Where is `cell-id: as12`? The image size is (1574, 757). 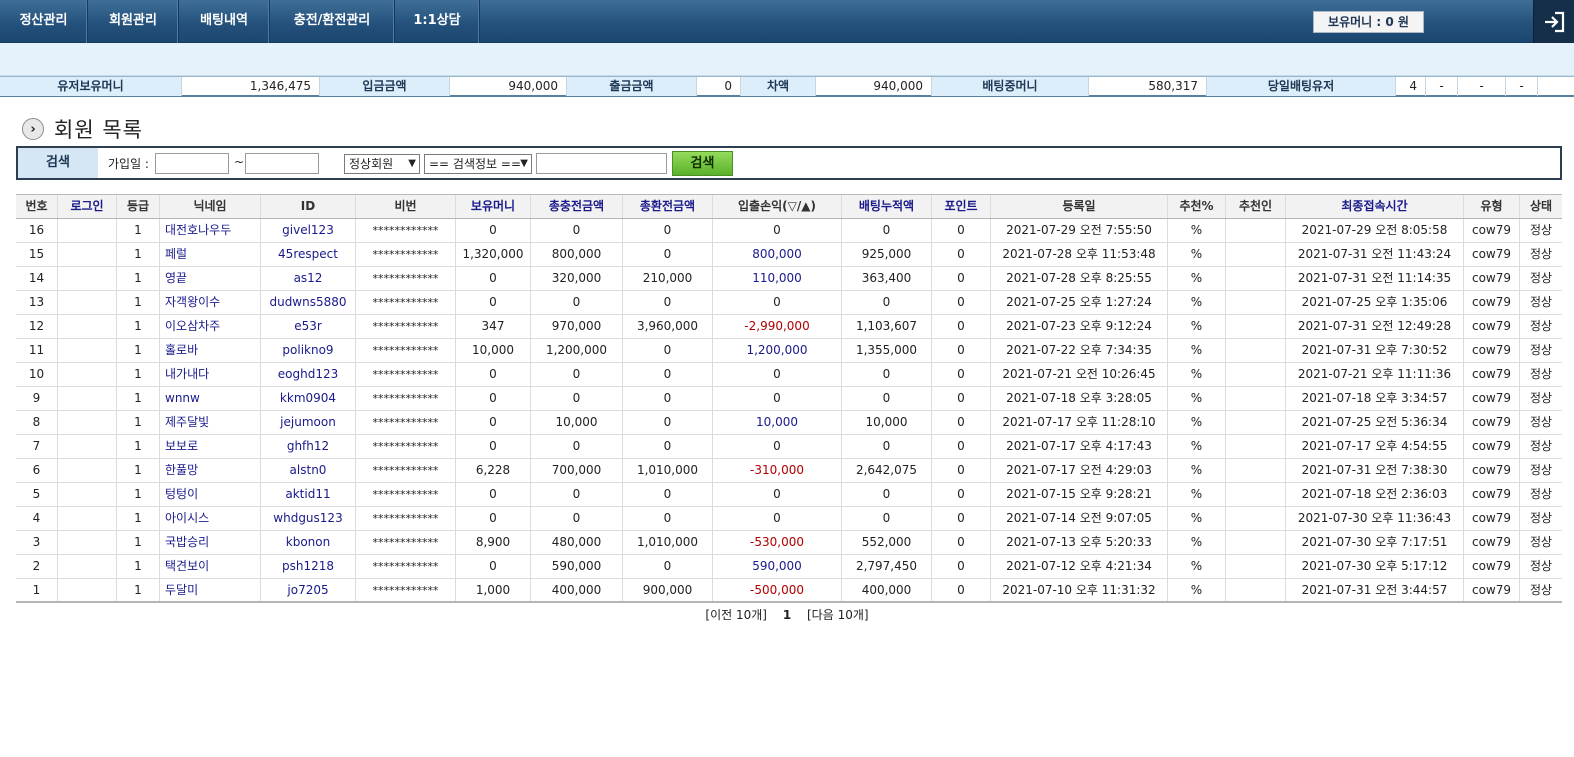 cell-id: as12 is located at coordinates (308, 278).